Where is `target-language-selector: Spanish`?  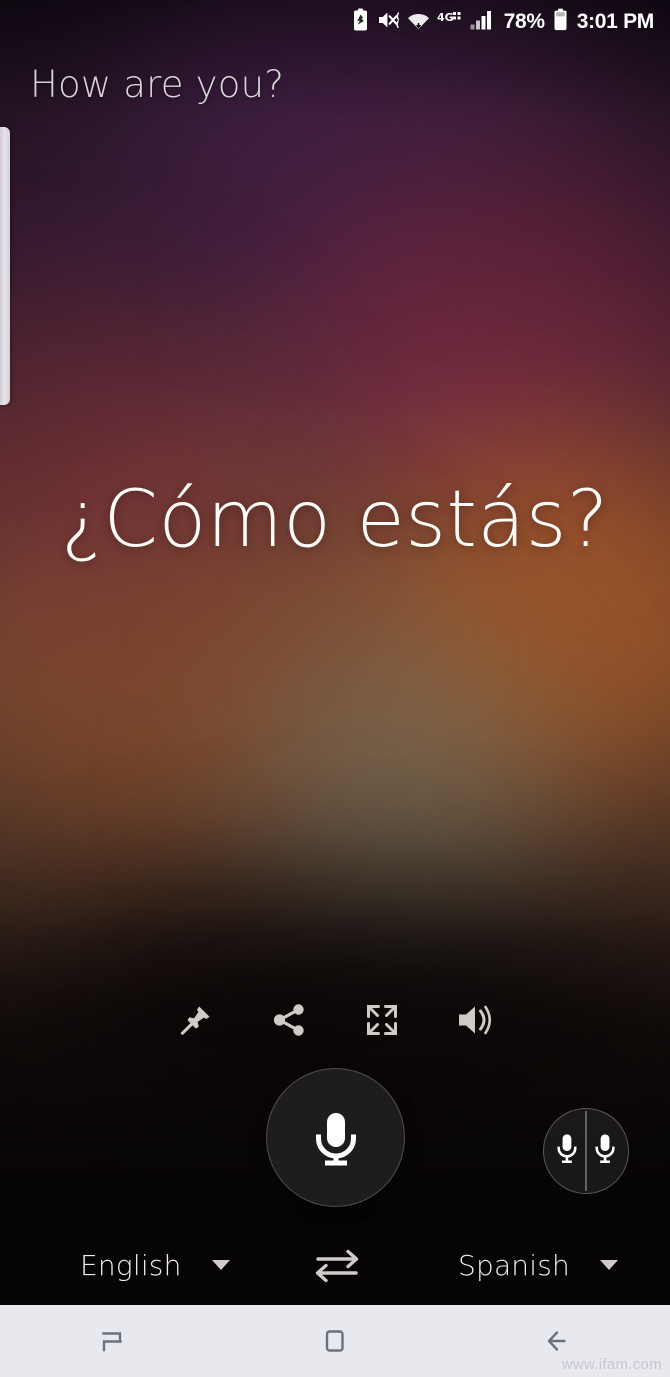 target-language-selector: Spanish is located at coordinates (538, 1265).